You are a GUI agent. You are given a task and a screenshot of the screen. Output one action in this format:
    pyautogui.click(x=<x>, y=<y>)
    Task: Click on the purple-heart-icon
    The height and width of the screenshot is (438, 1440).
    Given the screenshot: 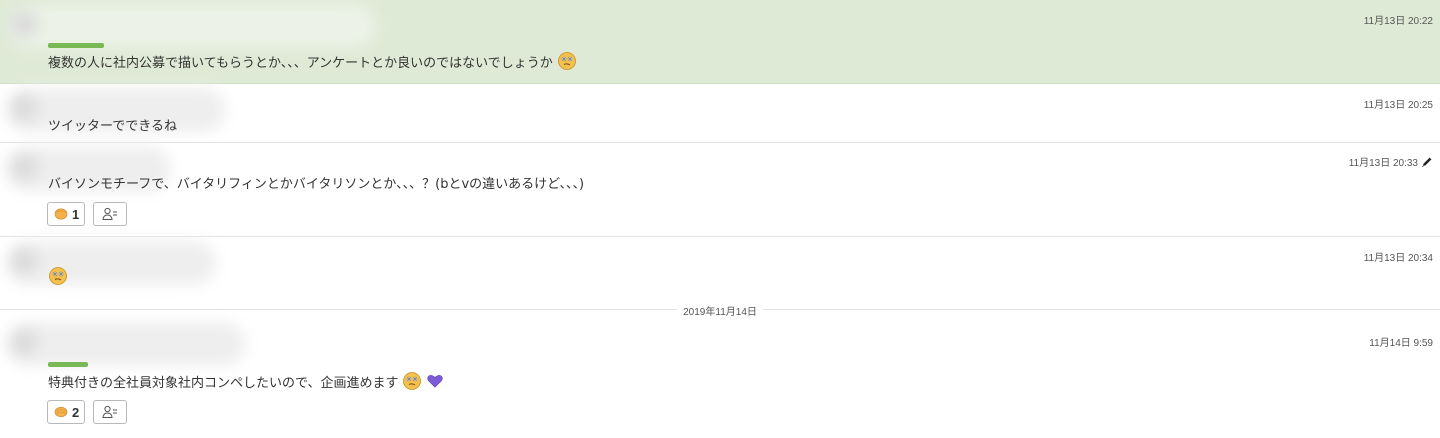 What is the action you would take?
    pyautogui.click(x=435, y=381)
    